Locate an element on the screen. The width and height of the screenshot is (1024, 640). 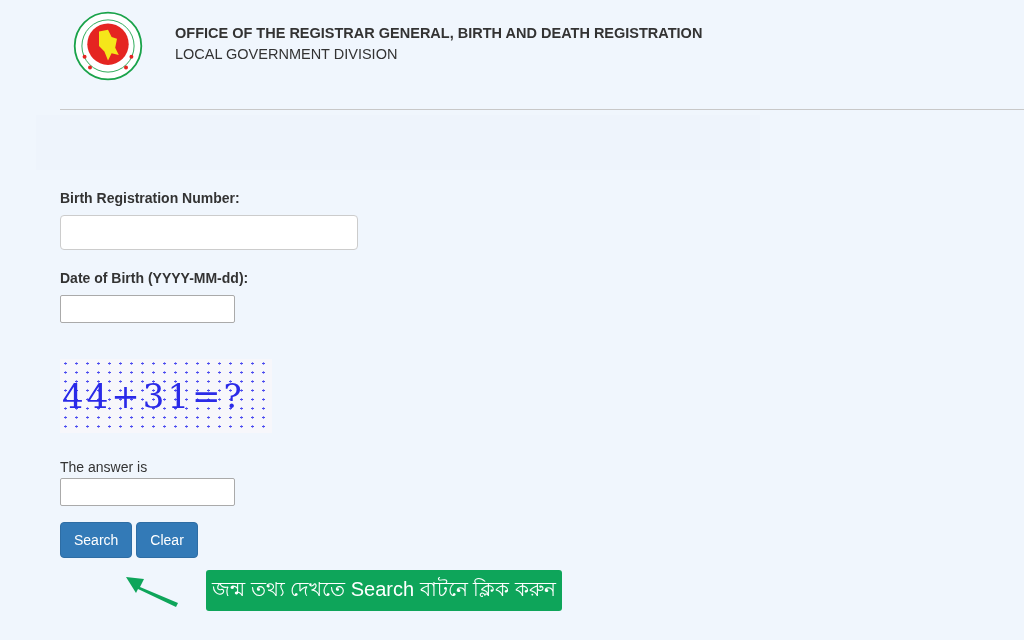
captcha-image: 44+31=? is located at coordinates (166, 396).